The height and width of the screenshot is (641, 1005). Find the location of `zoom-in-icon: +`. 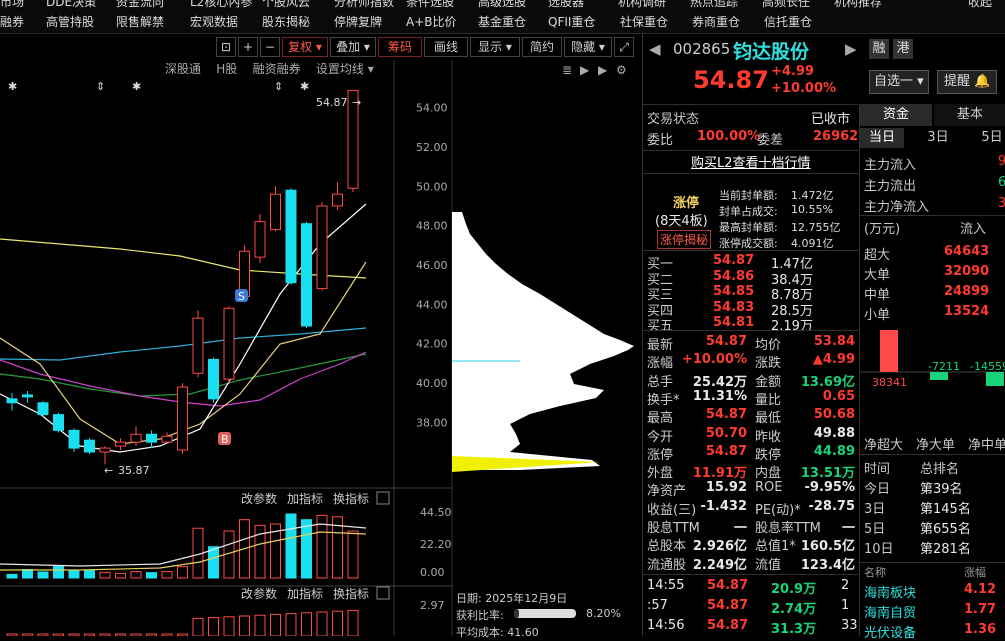

zoom-in-icon: + is located at coordinates (248, 47).